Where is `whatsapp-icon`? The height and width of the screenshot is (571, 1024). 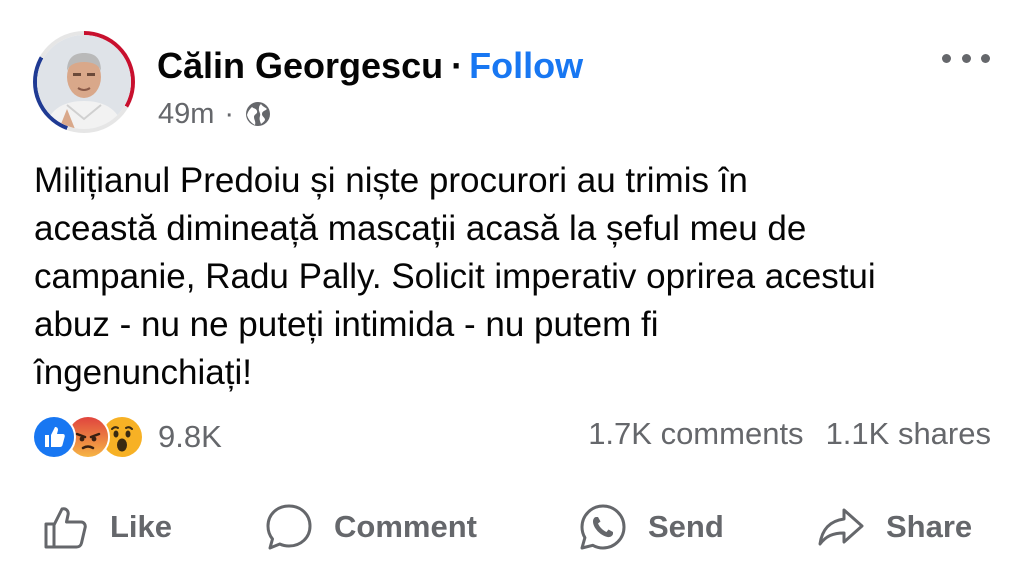
whatsapp-icon is located at coordinates (603, 527).